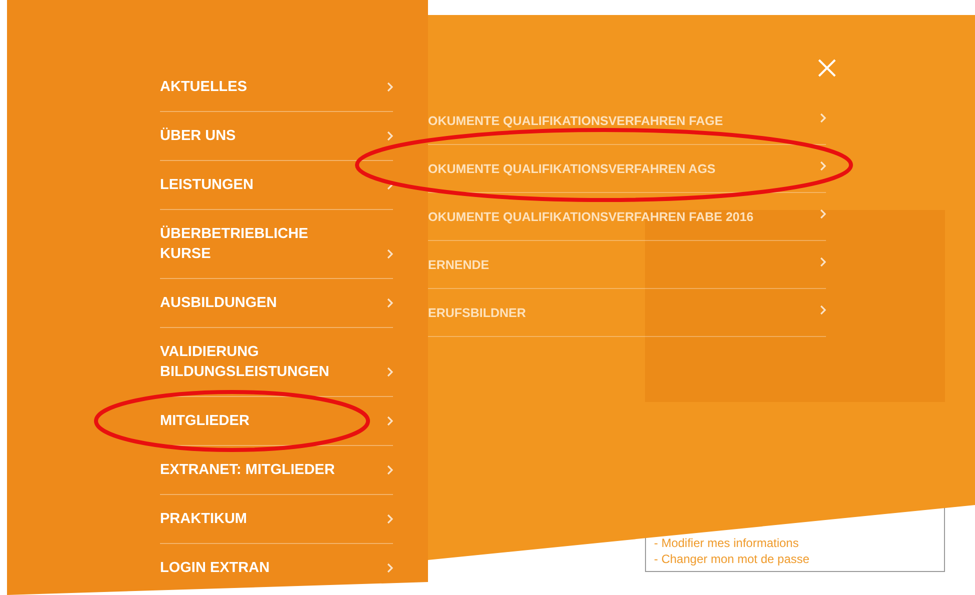  I want to click on menu-item: AKTUELLES, so click(276, 87).